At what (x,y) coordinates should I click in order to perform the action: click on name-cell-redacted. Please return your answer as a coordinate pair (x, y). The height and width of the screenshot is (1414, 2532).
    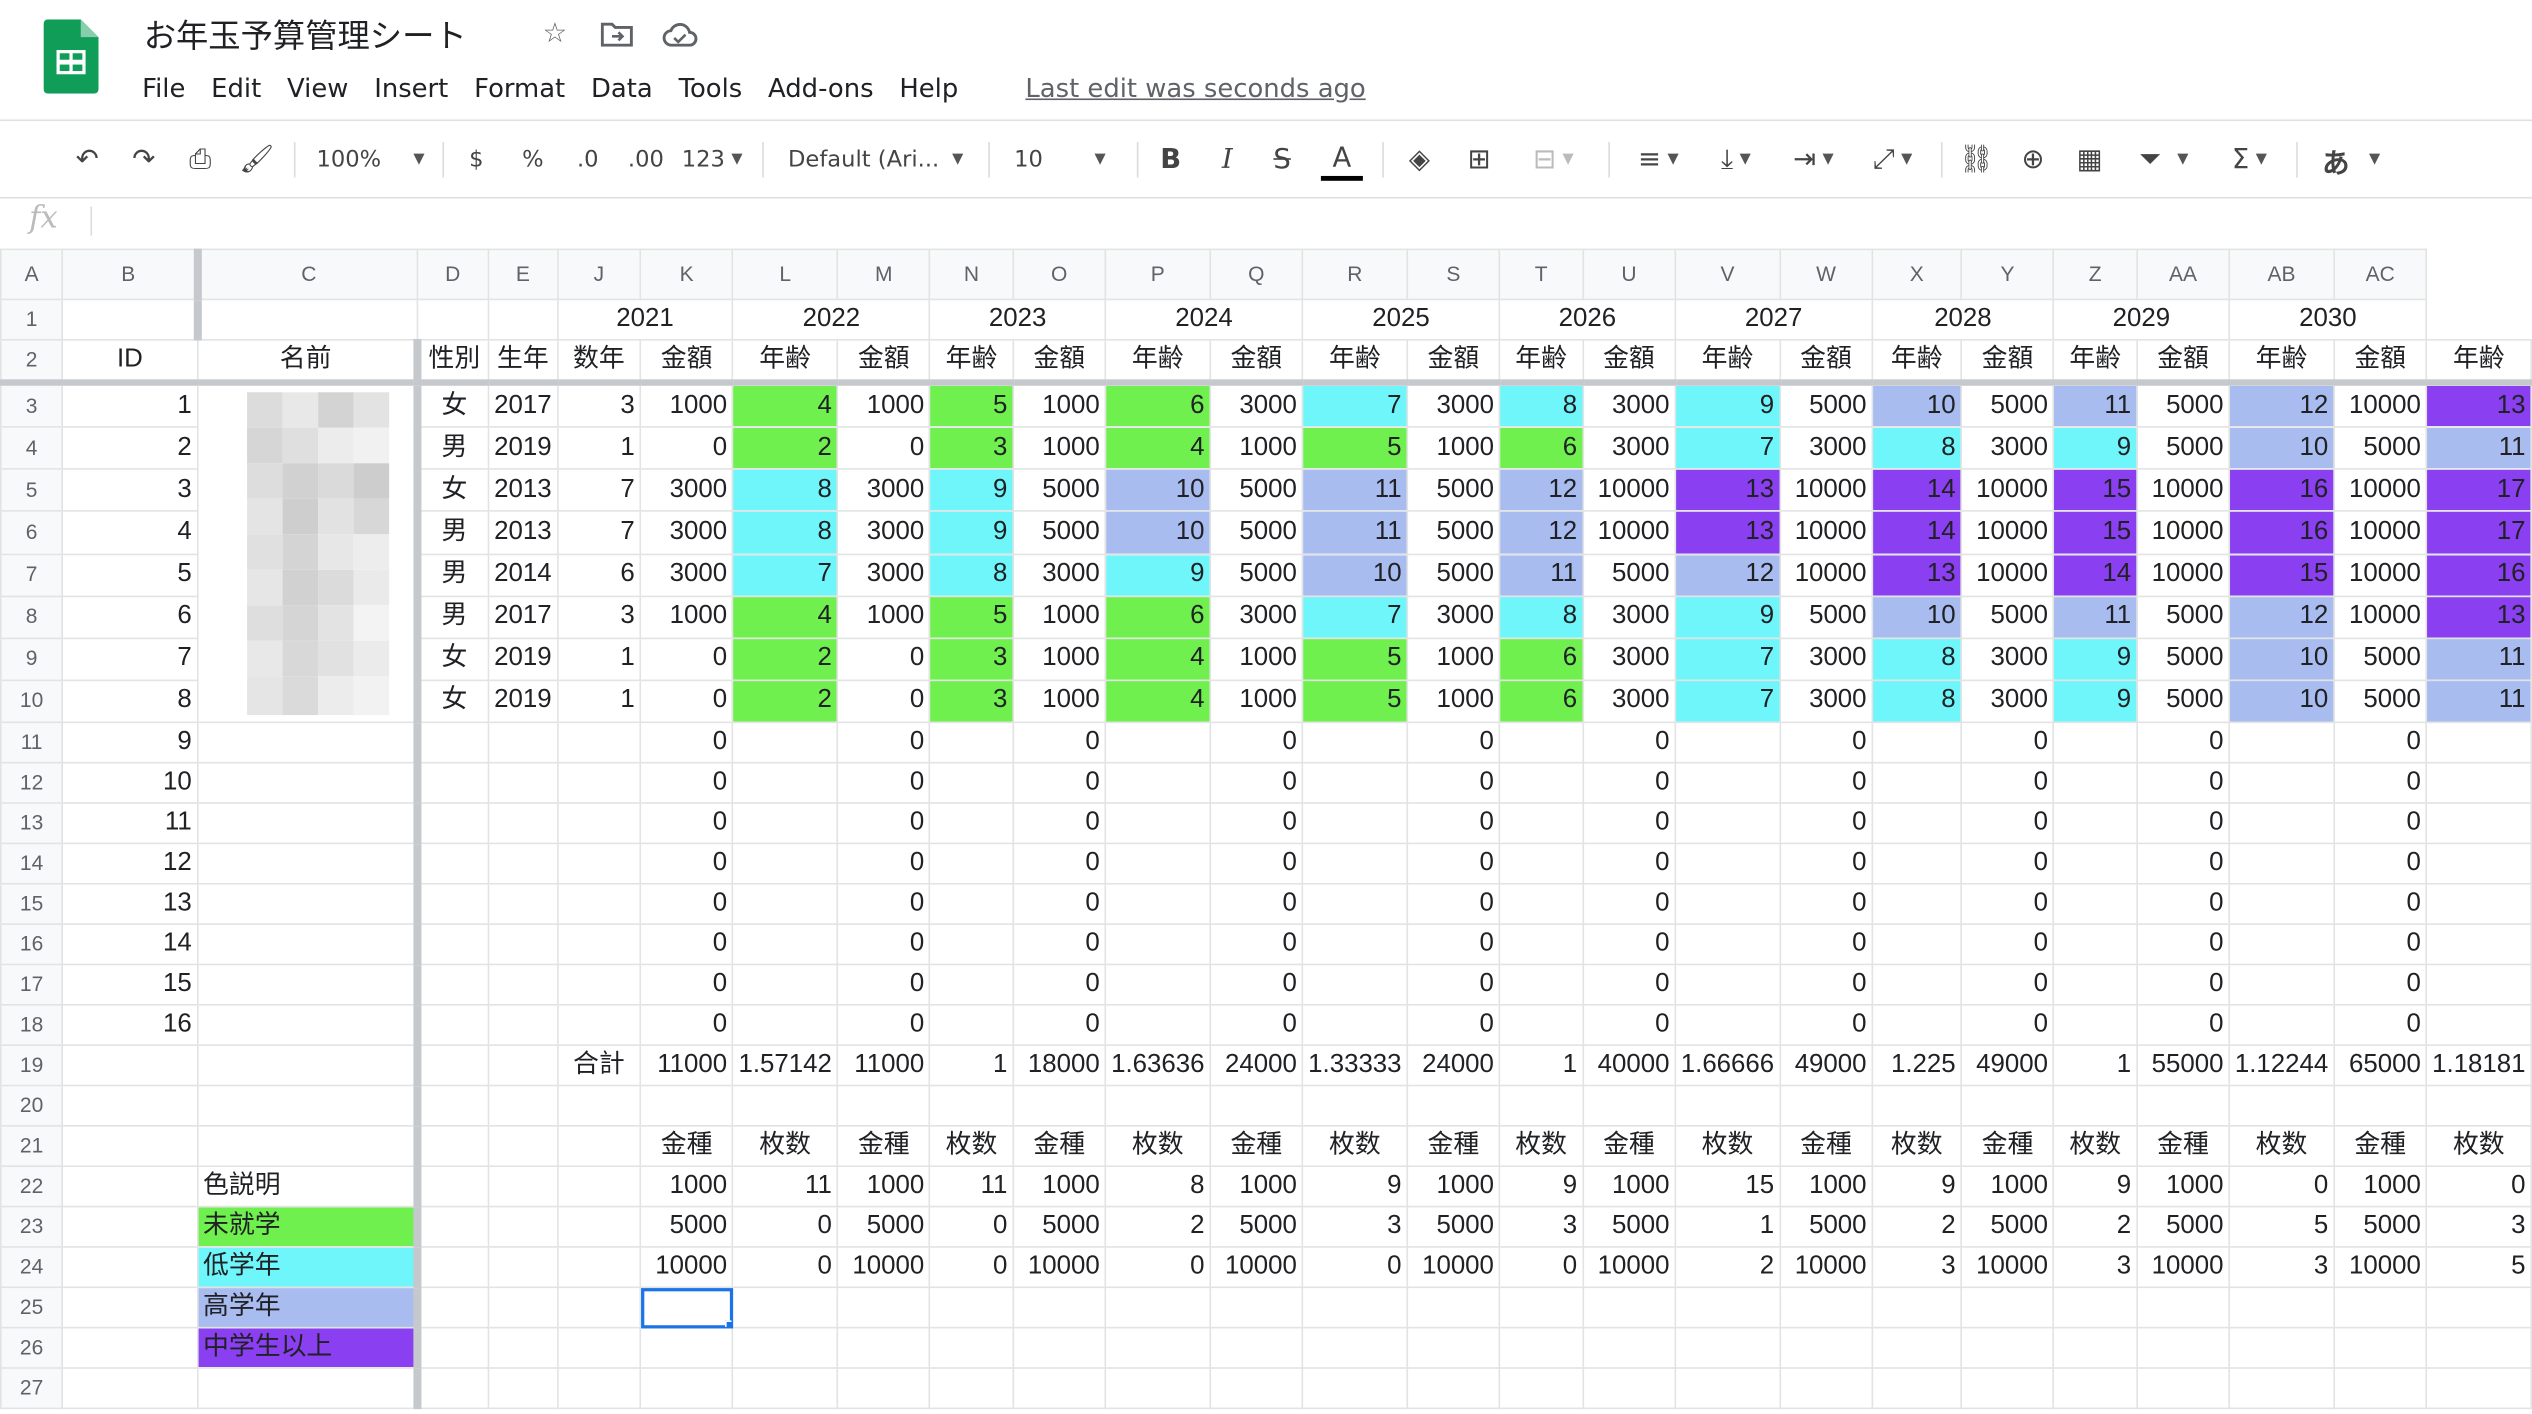
    Looking at the image, I should click on (309, 552).